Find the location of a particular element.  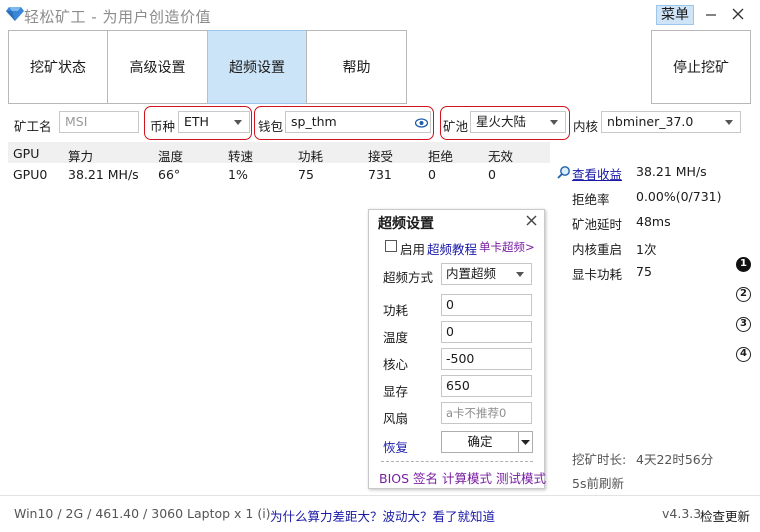

mining-time-label: 挖矿时长: is located at coordinates (599, 459).